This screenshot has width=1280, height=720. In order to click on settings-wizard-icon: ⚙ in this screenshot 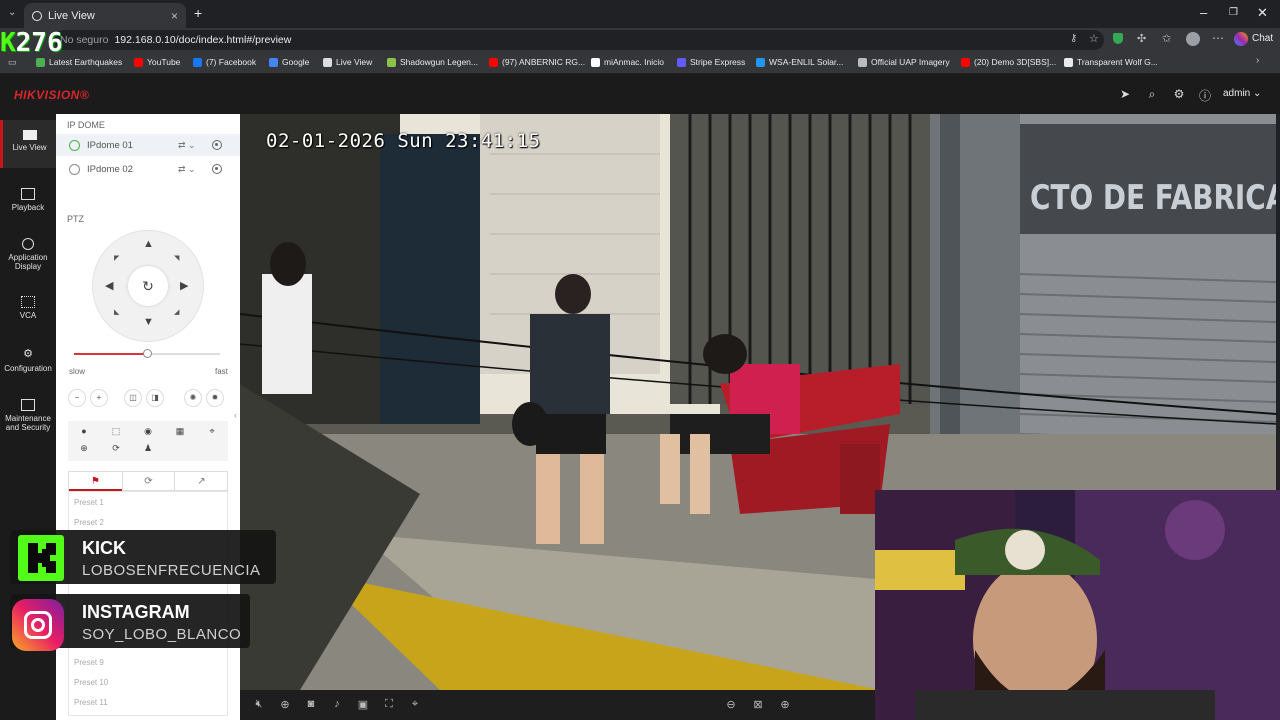, I will do `click(1179, 94)`.